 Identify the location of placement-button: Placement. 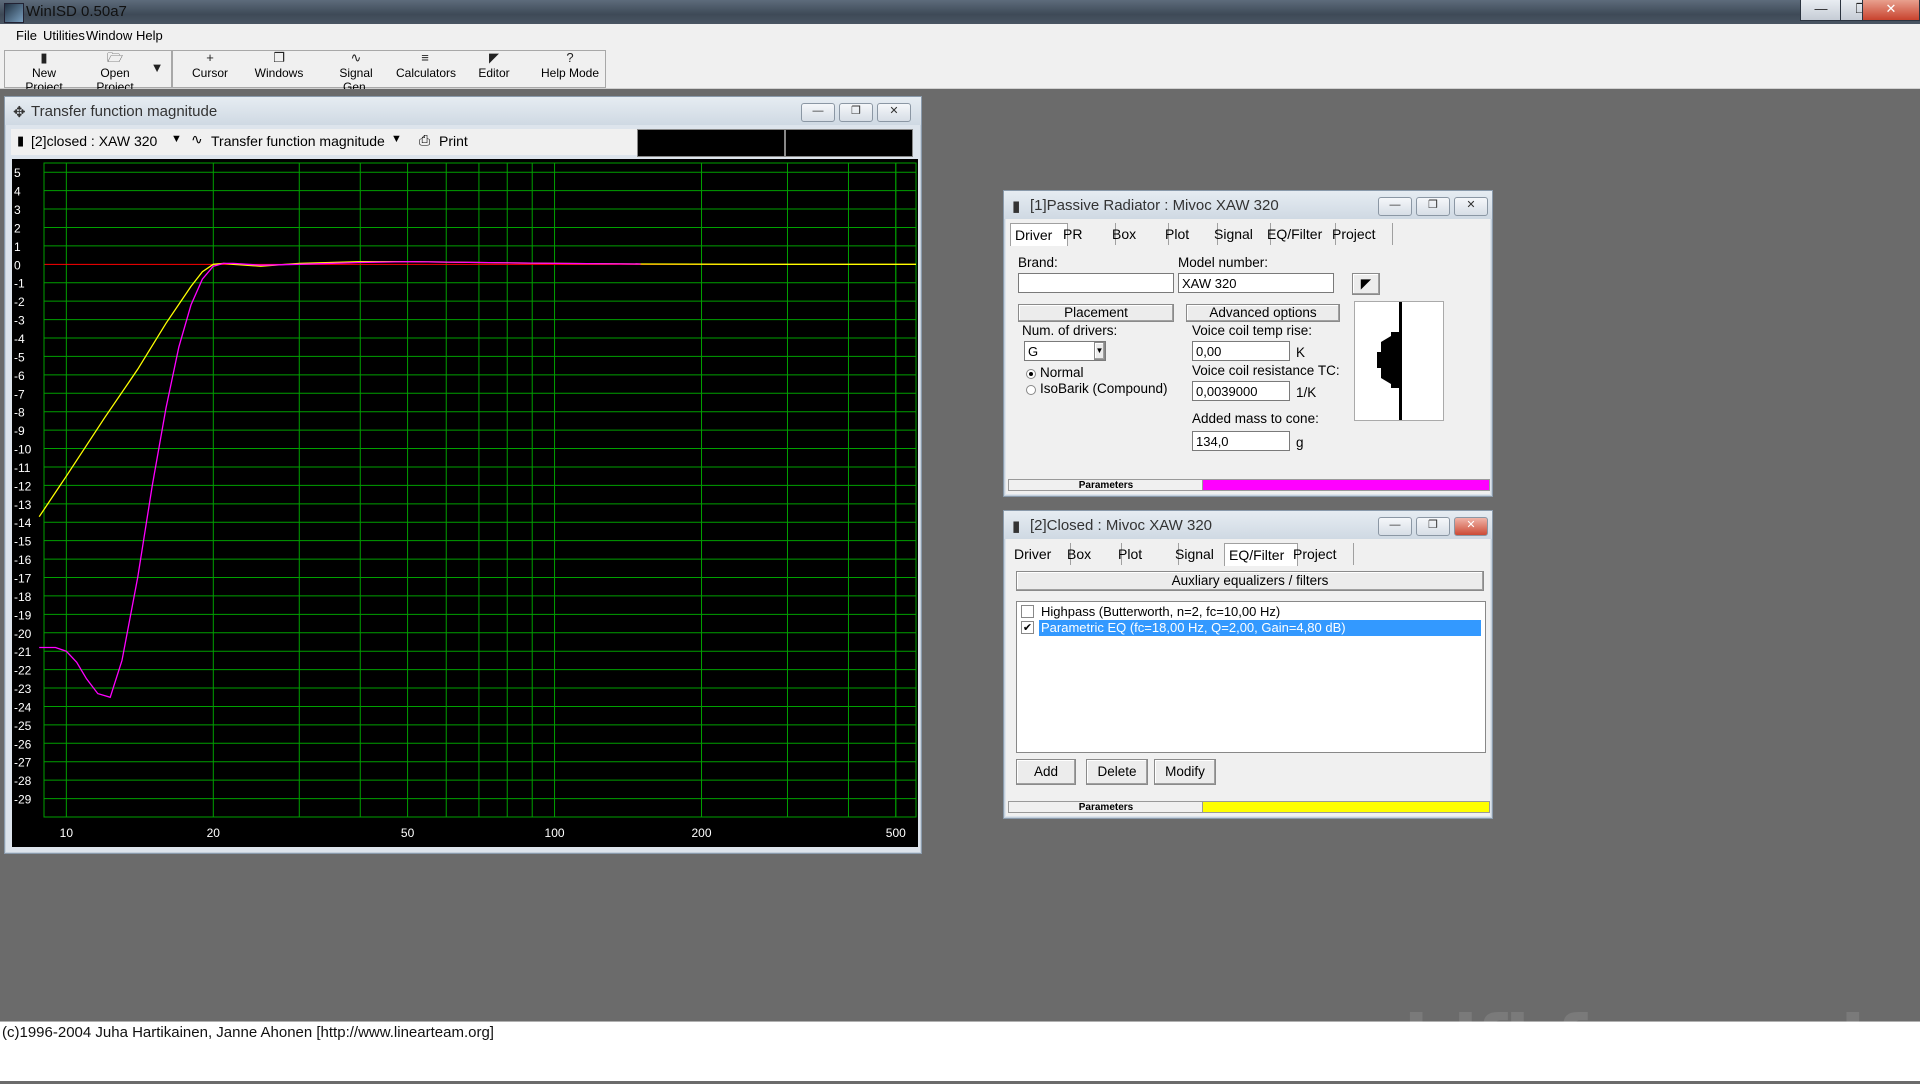
(1096, 313).